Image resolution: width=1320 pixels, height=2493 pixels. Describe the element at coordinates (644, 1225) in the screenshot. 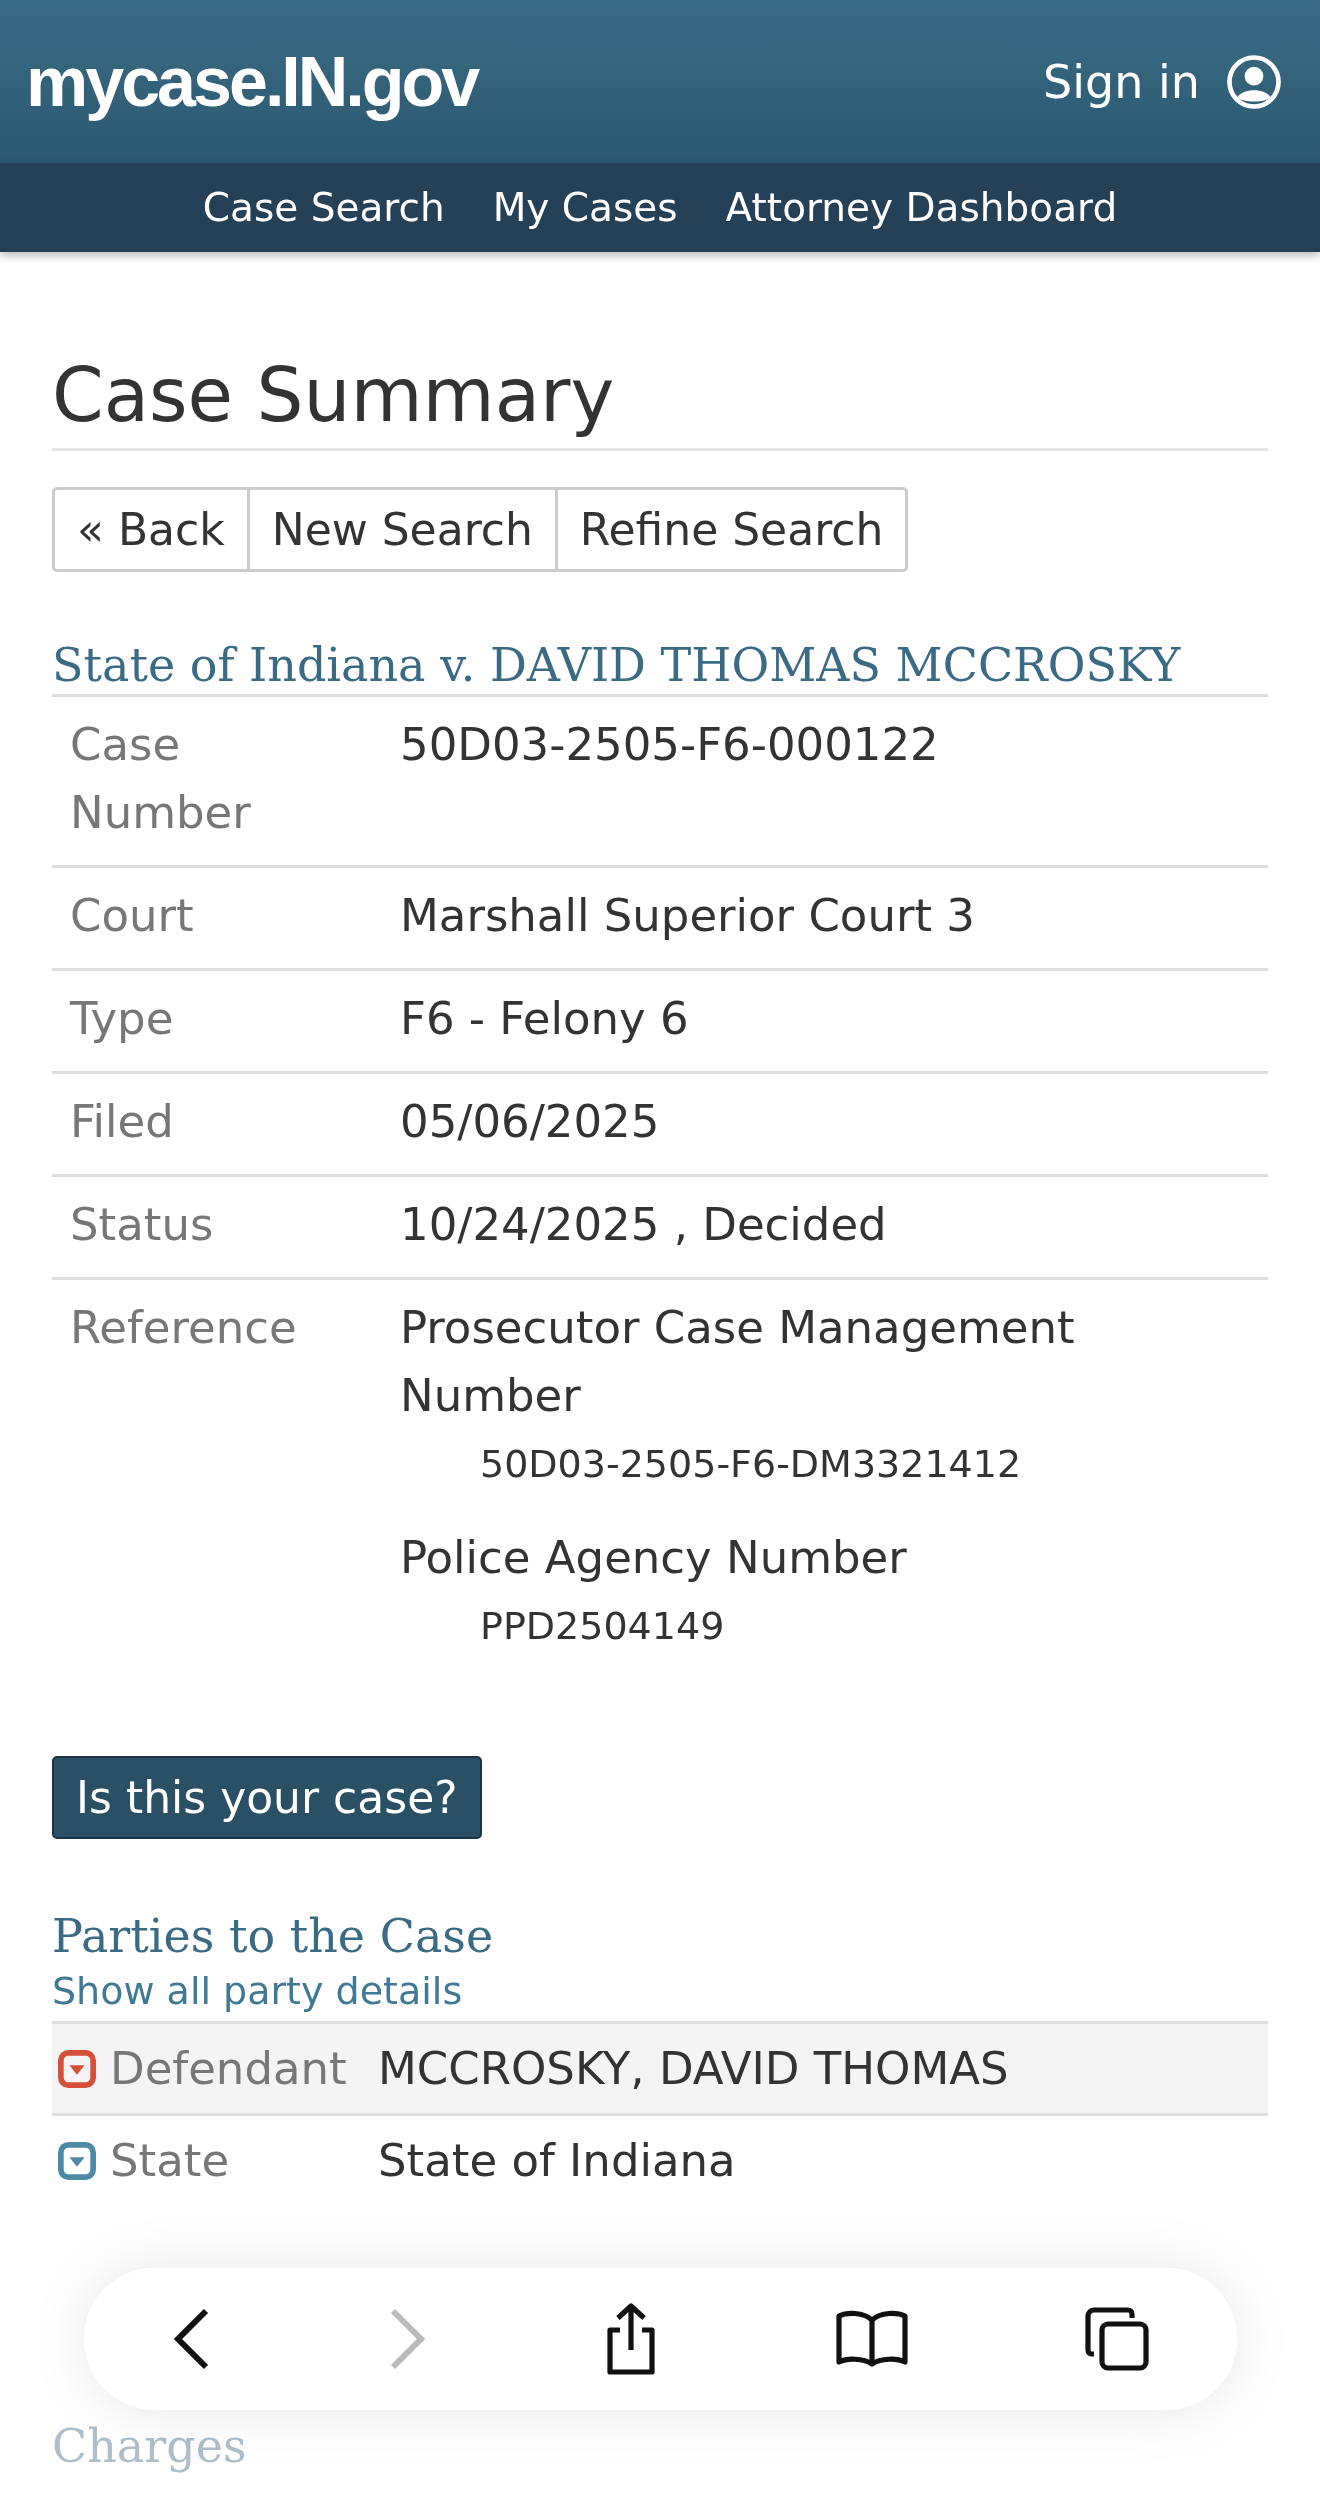

I see `field-value: 10/24/2025 , Decided` at that location.